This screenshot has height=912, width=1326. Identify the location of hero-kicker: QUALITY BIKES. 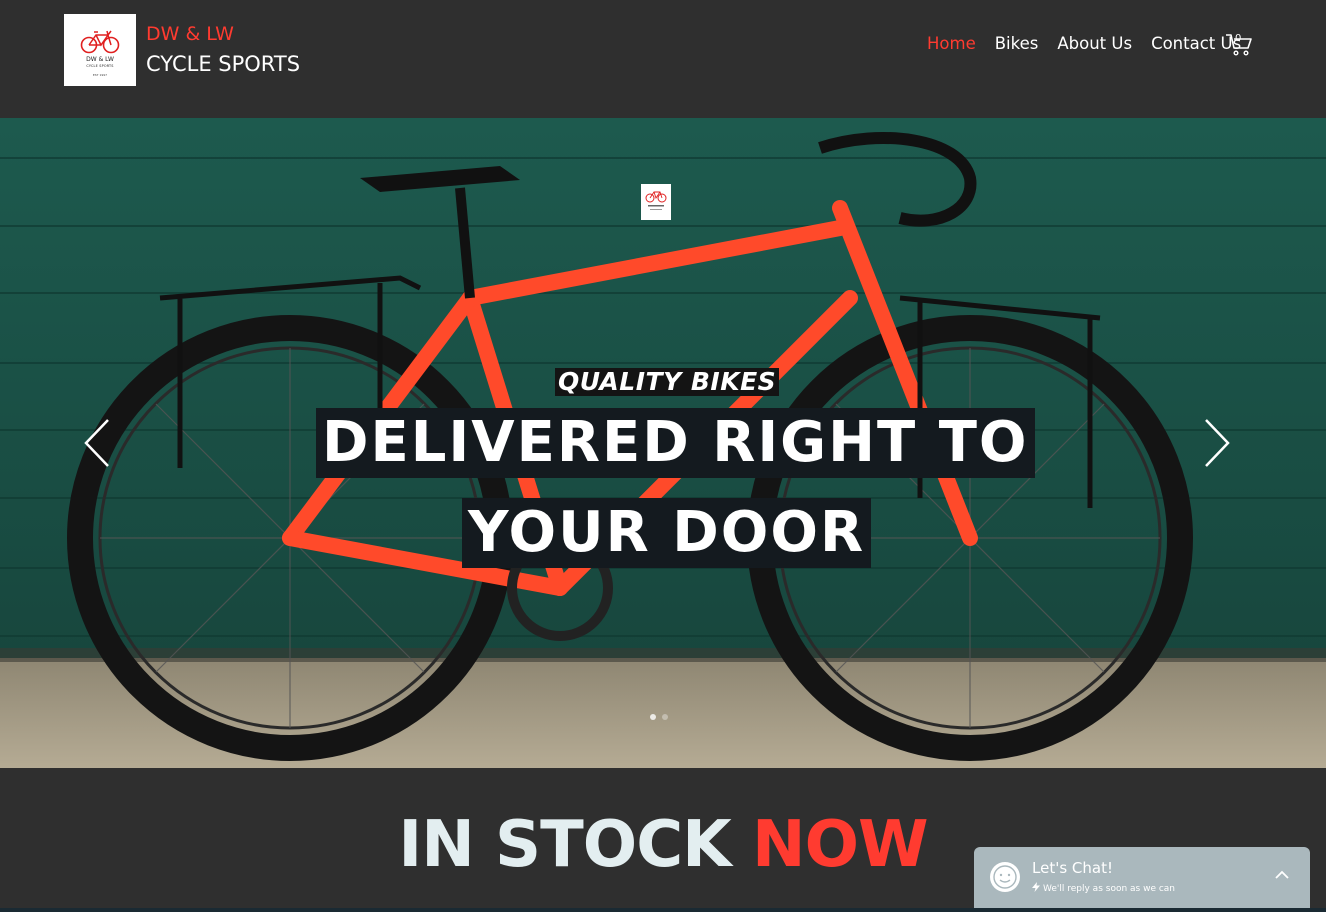
(667, 381).